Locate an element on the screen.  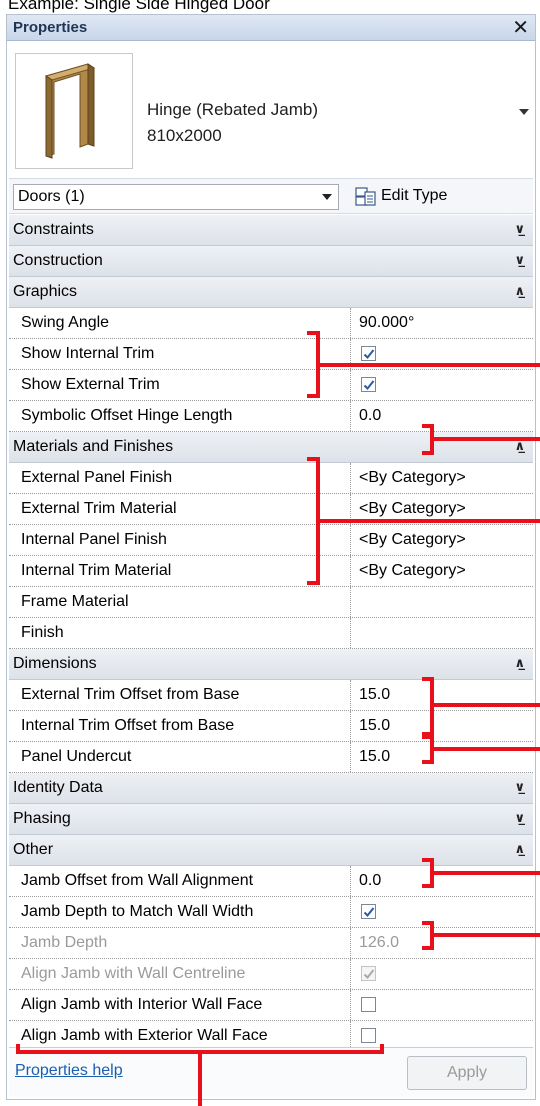
group-label: Construction is located at coordinates (58, 260).